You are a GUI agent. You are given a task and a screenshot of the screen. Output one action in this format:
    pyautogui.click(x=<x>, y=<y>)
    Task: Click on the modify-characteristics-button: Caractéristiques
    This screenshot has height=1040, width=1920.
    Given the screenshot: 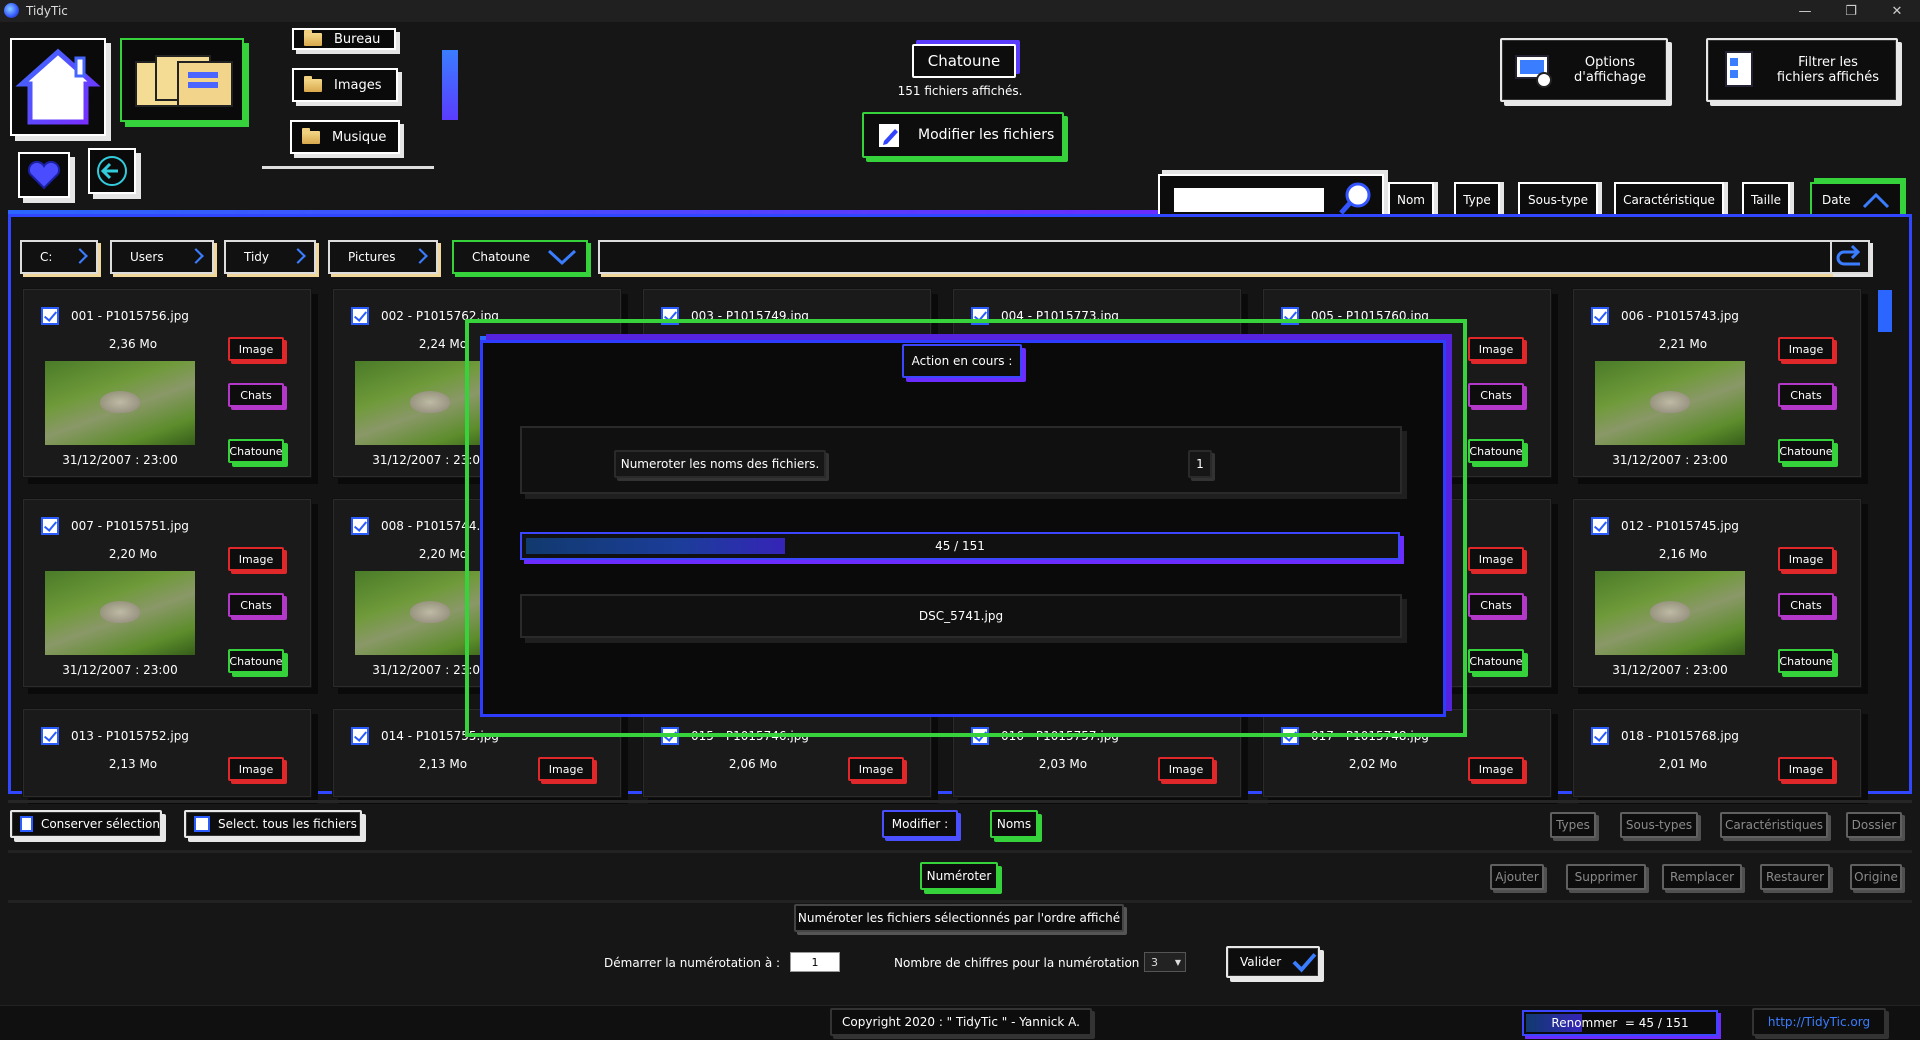 What is the action you would take?
    pyautogui.click(x=1774, y=825)
    